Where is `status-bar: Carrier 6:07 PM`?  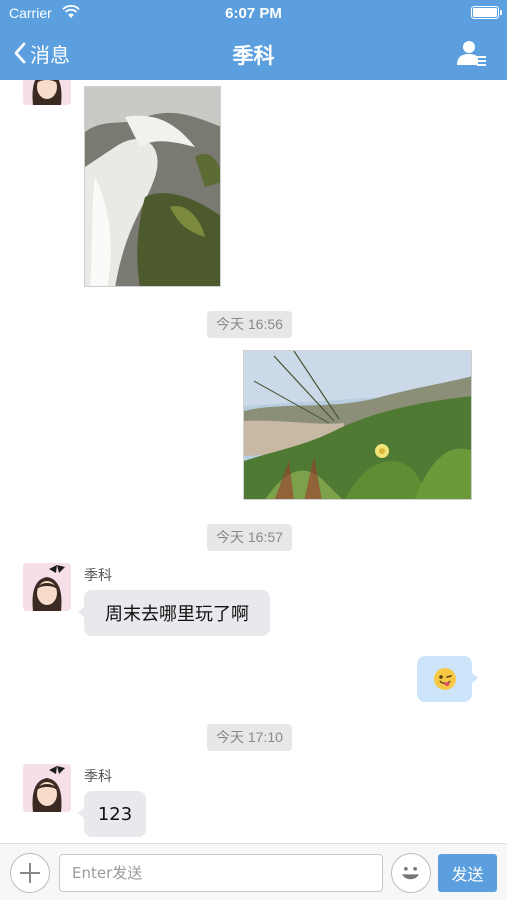 status-bar: Carrier 6:07 PM is located at coordinates (253, 14).